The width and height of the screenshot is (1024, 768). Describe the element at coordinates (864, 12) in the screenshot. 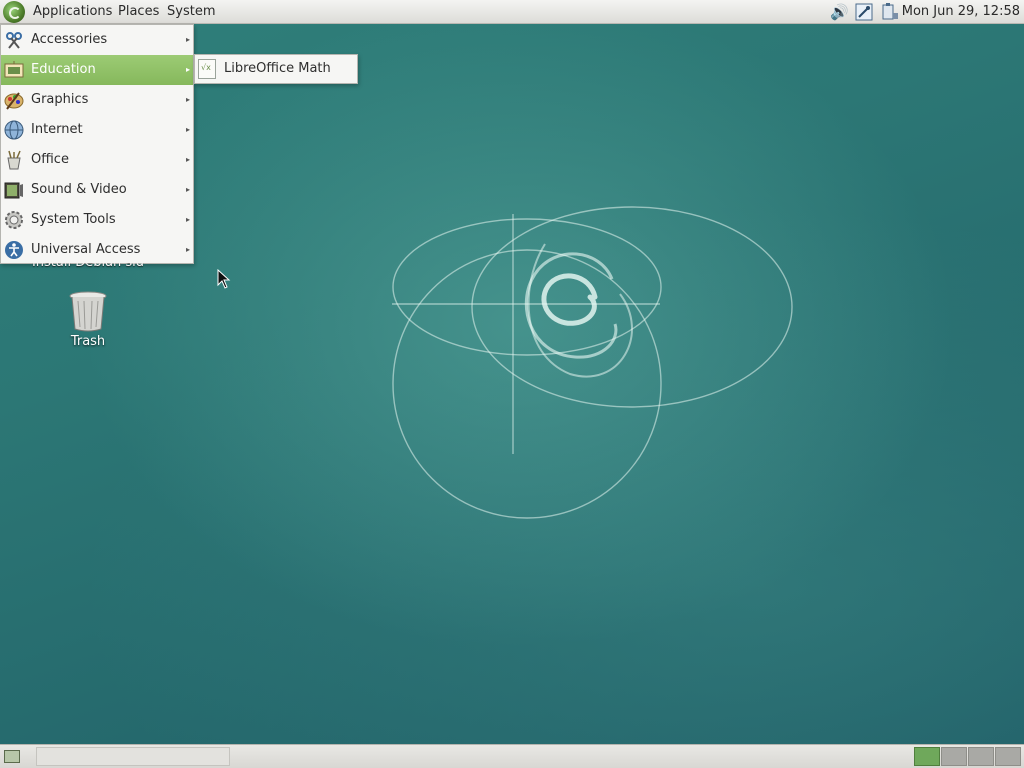

I see `network-icon` at that location.